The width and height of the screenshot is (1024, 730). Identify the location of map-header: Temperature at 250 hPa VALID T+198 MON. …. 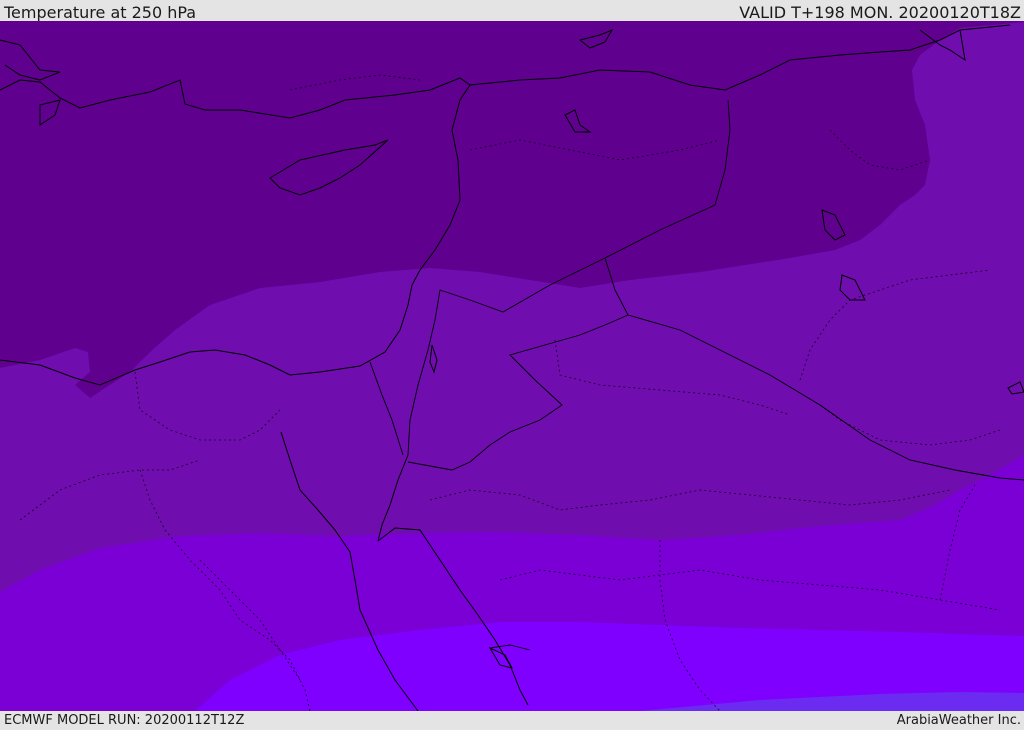
(512, 11).